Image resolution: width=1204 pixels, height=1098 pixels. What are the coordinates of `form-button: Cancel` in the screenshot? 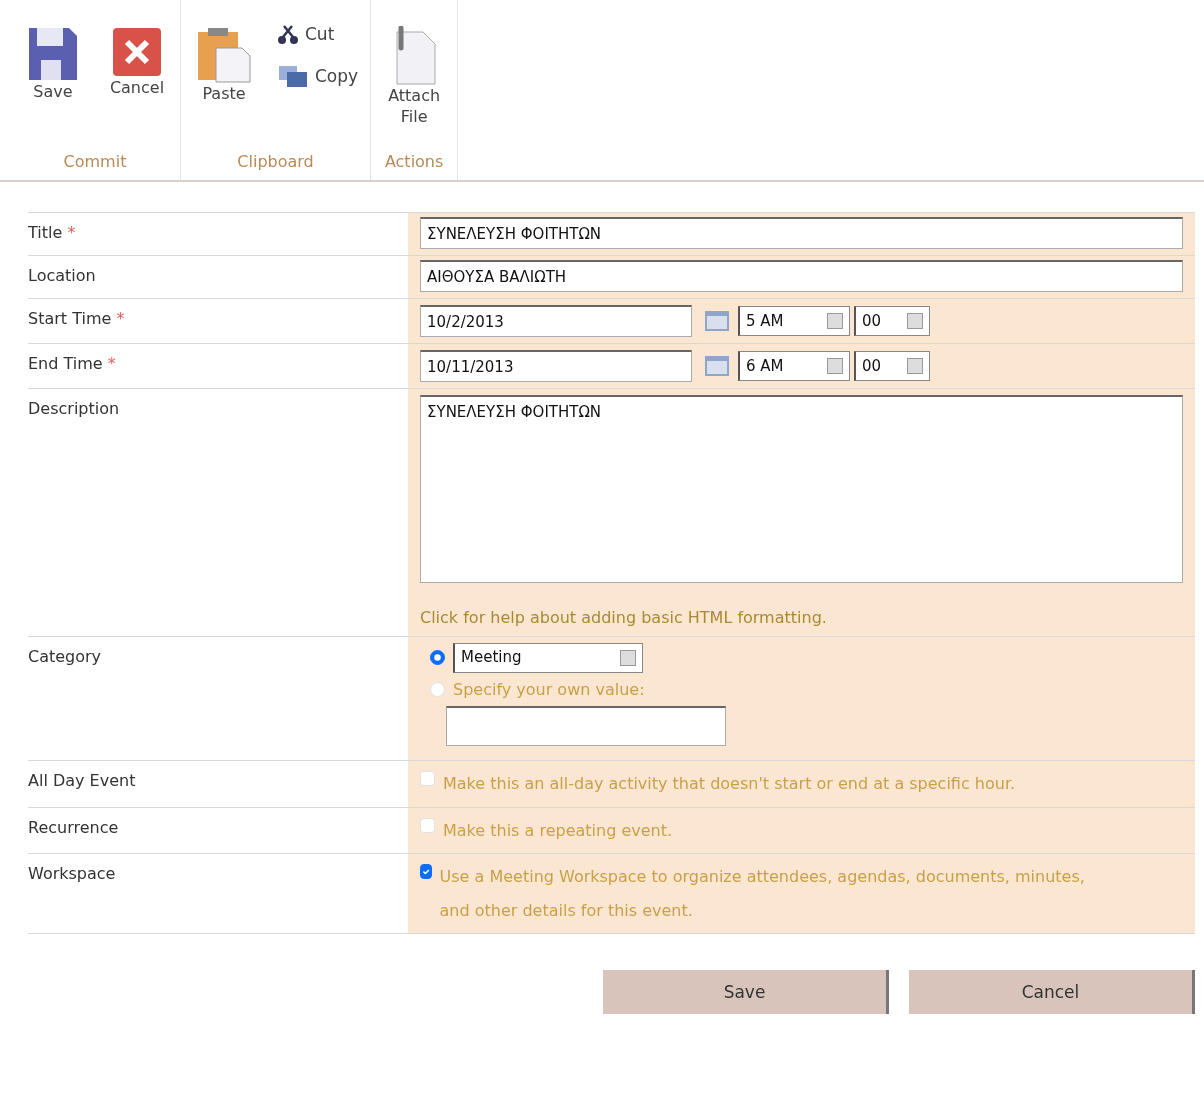 It's located at (1052, 992).